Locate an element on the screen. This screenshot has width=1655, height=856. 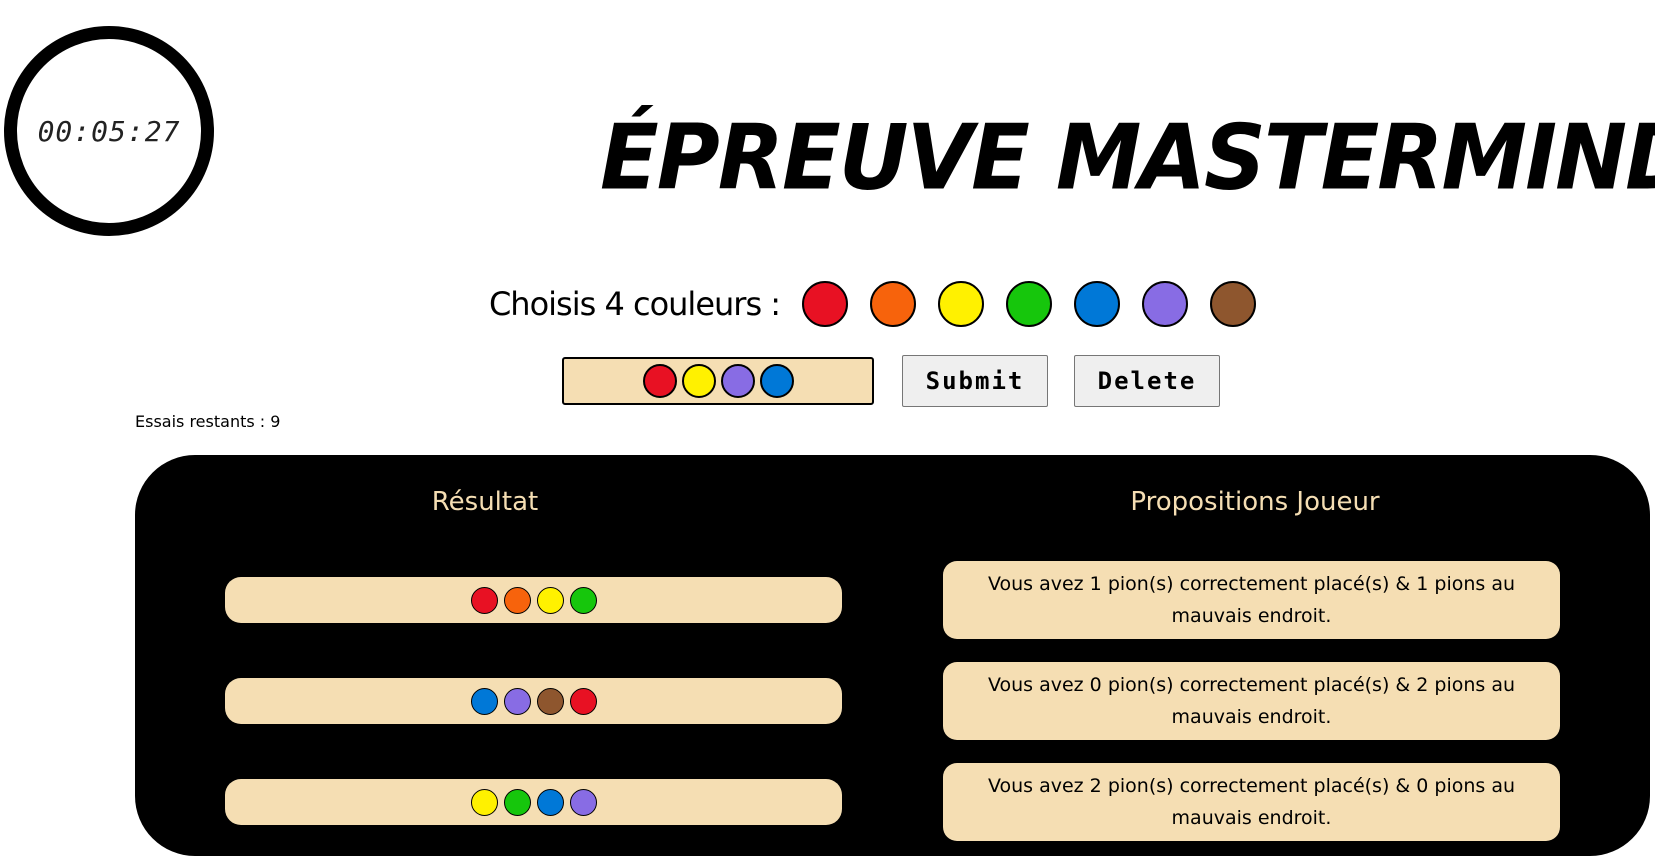
color-picker: Choisis 4 couleurs : is located at coordinates (827, 304).